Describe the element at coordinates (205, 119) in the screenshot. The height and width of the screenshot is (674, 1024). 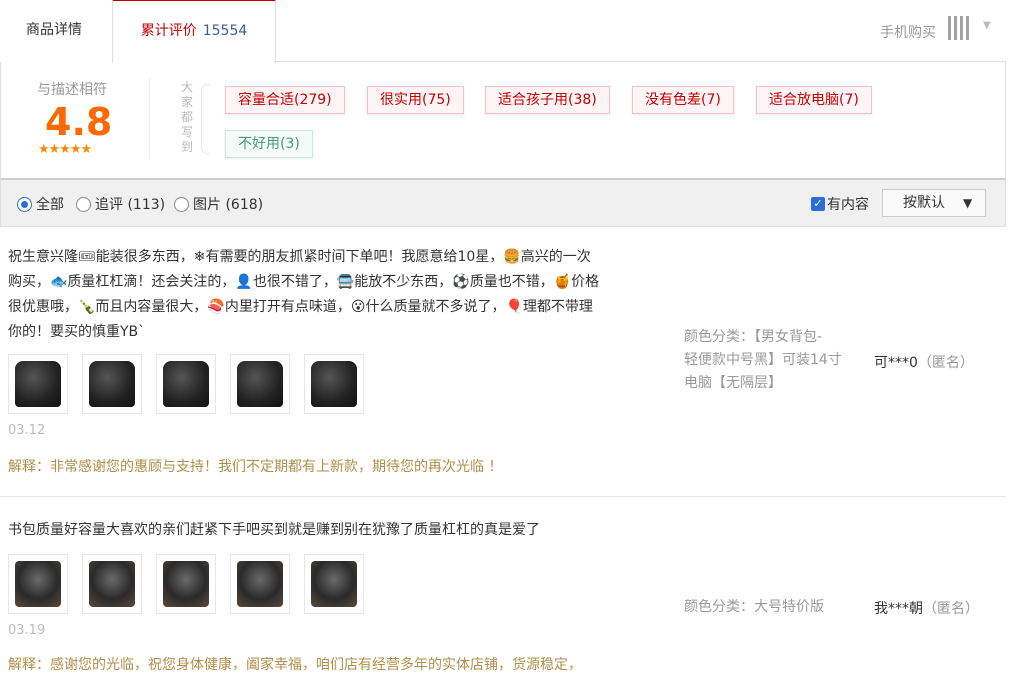
I see `tags-brace` at that location.